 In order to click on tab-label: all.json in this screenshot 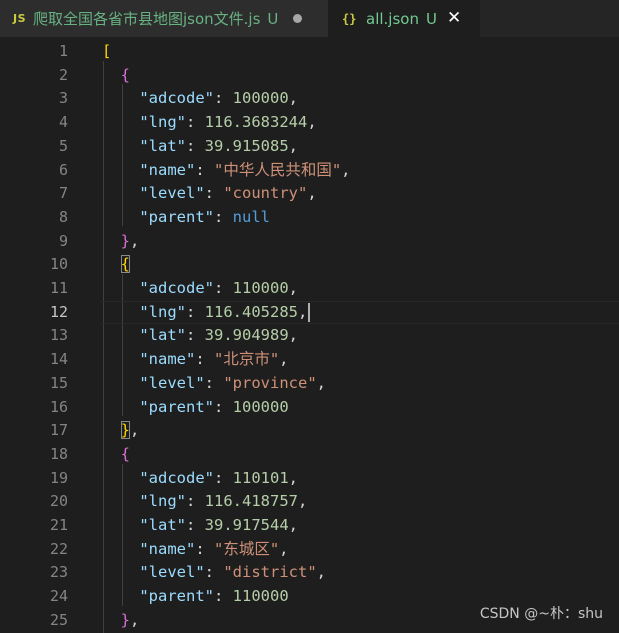, I will do `click(392, 18)`.